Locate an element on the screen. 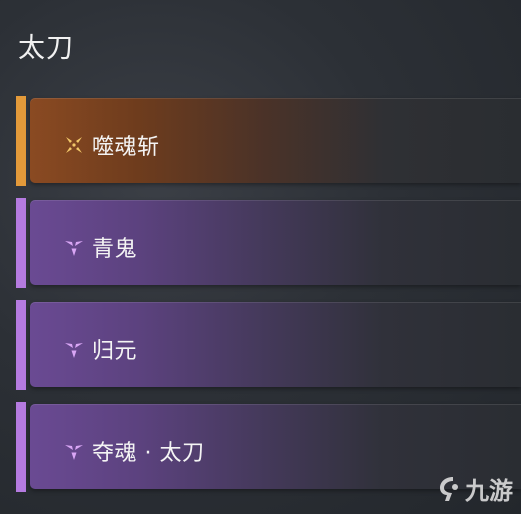 This screenshot has height=514, width=521. watermark-text: 九游 is located at coordinates (489, 491).